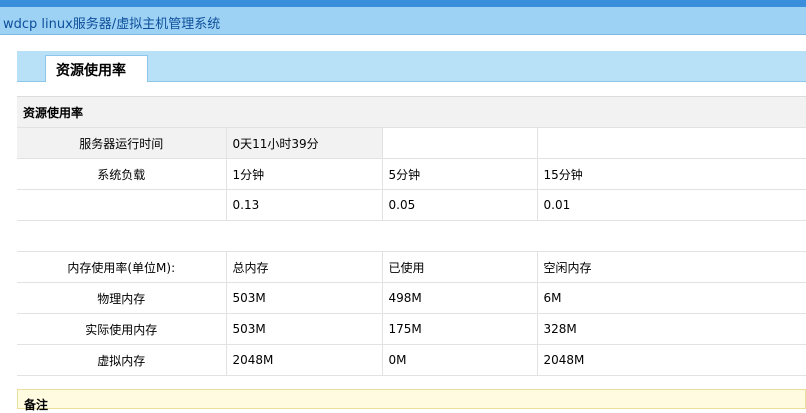  I want to click on virtual-memory-used: 0M, so click(460, 360).